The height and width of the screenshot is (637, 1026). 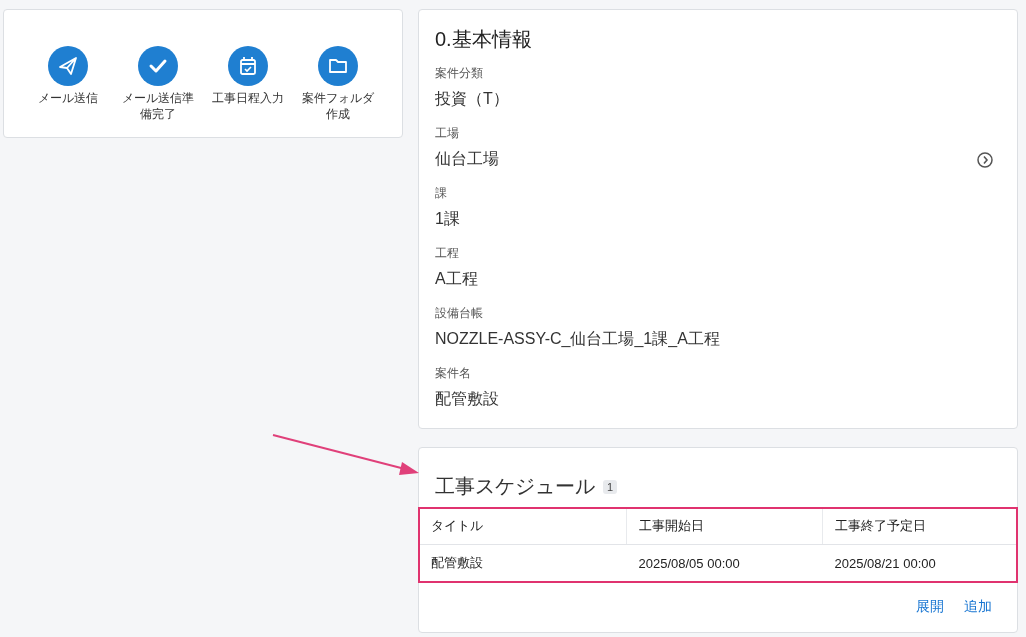 I want to click on action-link: 展開, so click(x=930, y=607).